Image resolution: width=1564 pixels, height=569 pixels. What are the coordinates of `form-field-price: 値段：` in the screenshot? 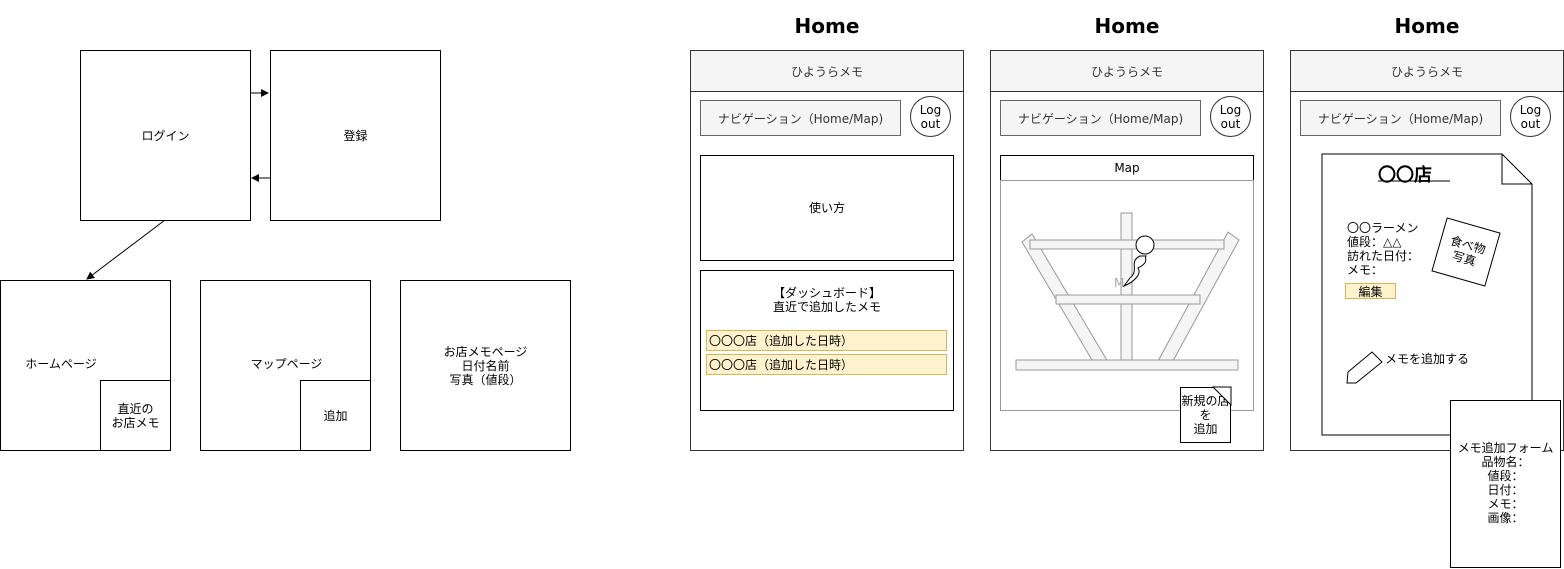 It's located at (1505, 476).